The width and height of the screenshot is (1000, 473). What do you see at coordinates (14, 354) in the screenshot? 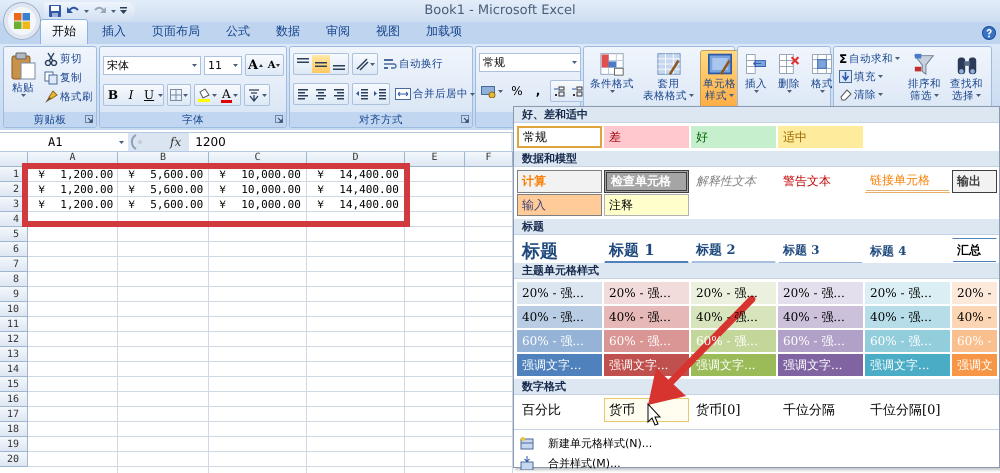
I see `row-header: 13` at bounding box center [14, 354].